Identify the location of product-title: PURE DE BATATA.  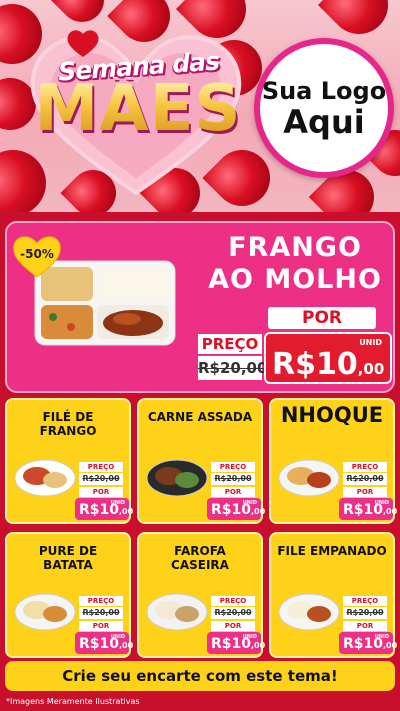
(68, 558).